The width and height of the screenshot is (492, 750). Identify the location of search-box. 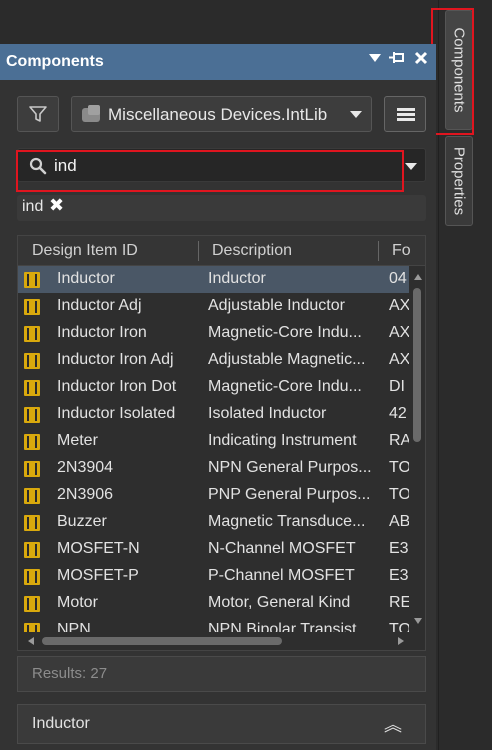
(221, 165).